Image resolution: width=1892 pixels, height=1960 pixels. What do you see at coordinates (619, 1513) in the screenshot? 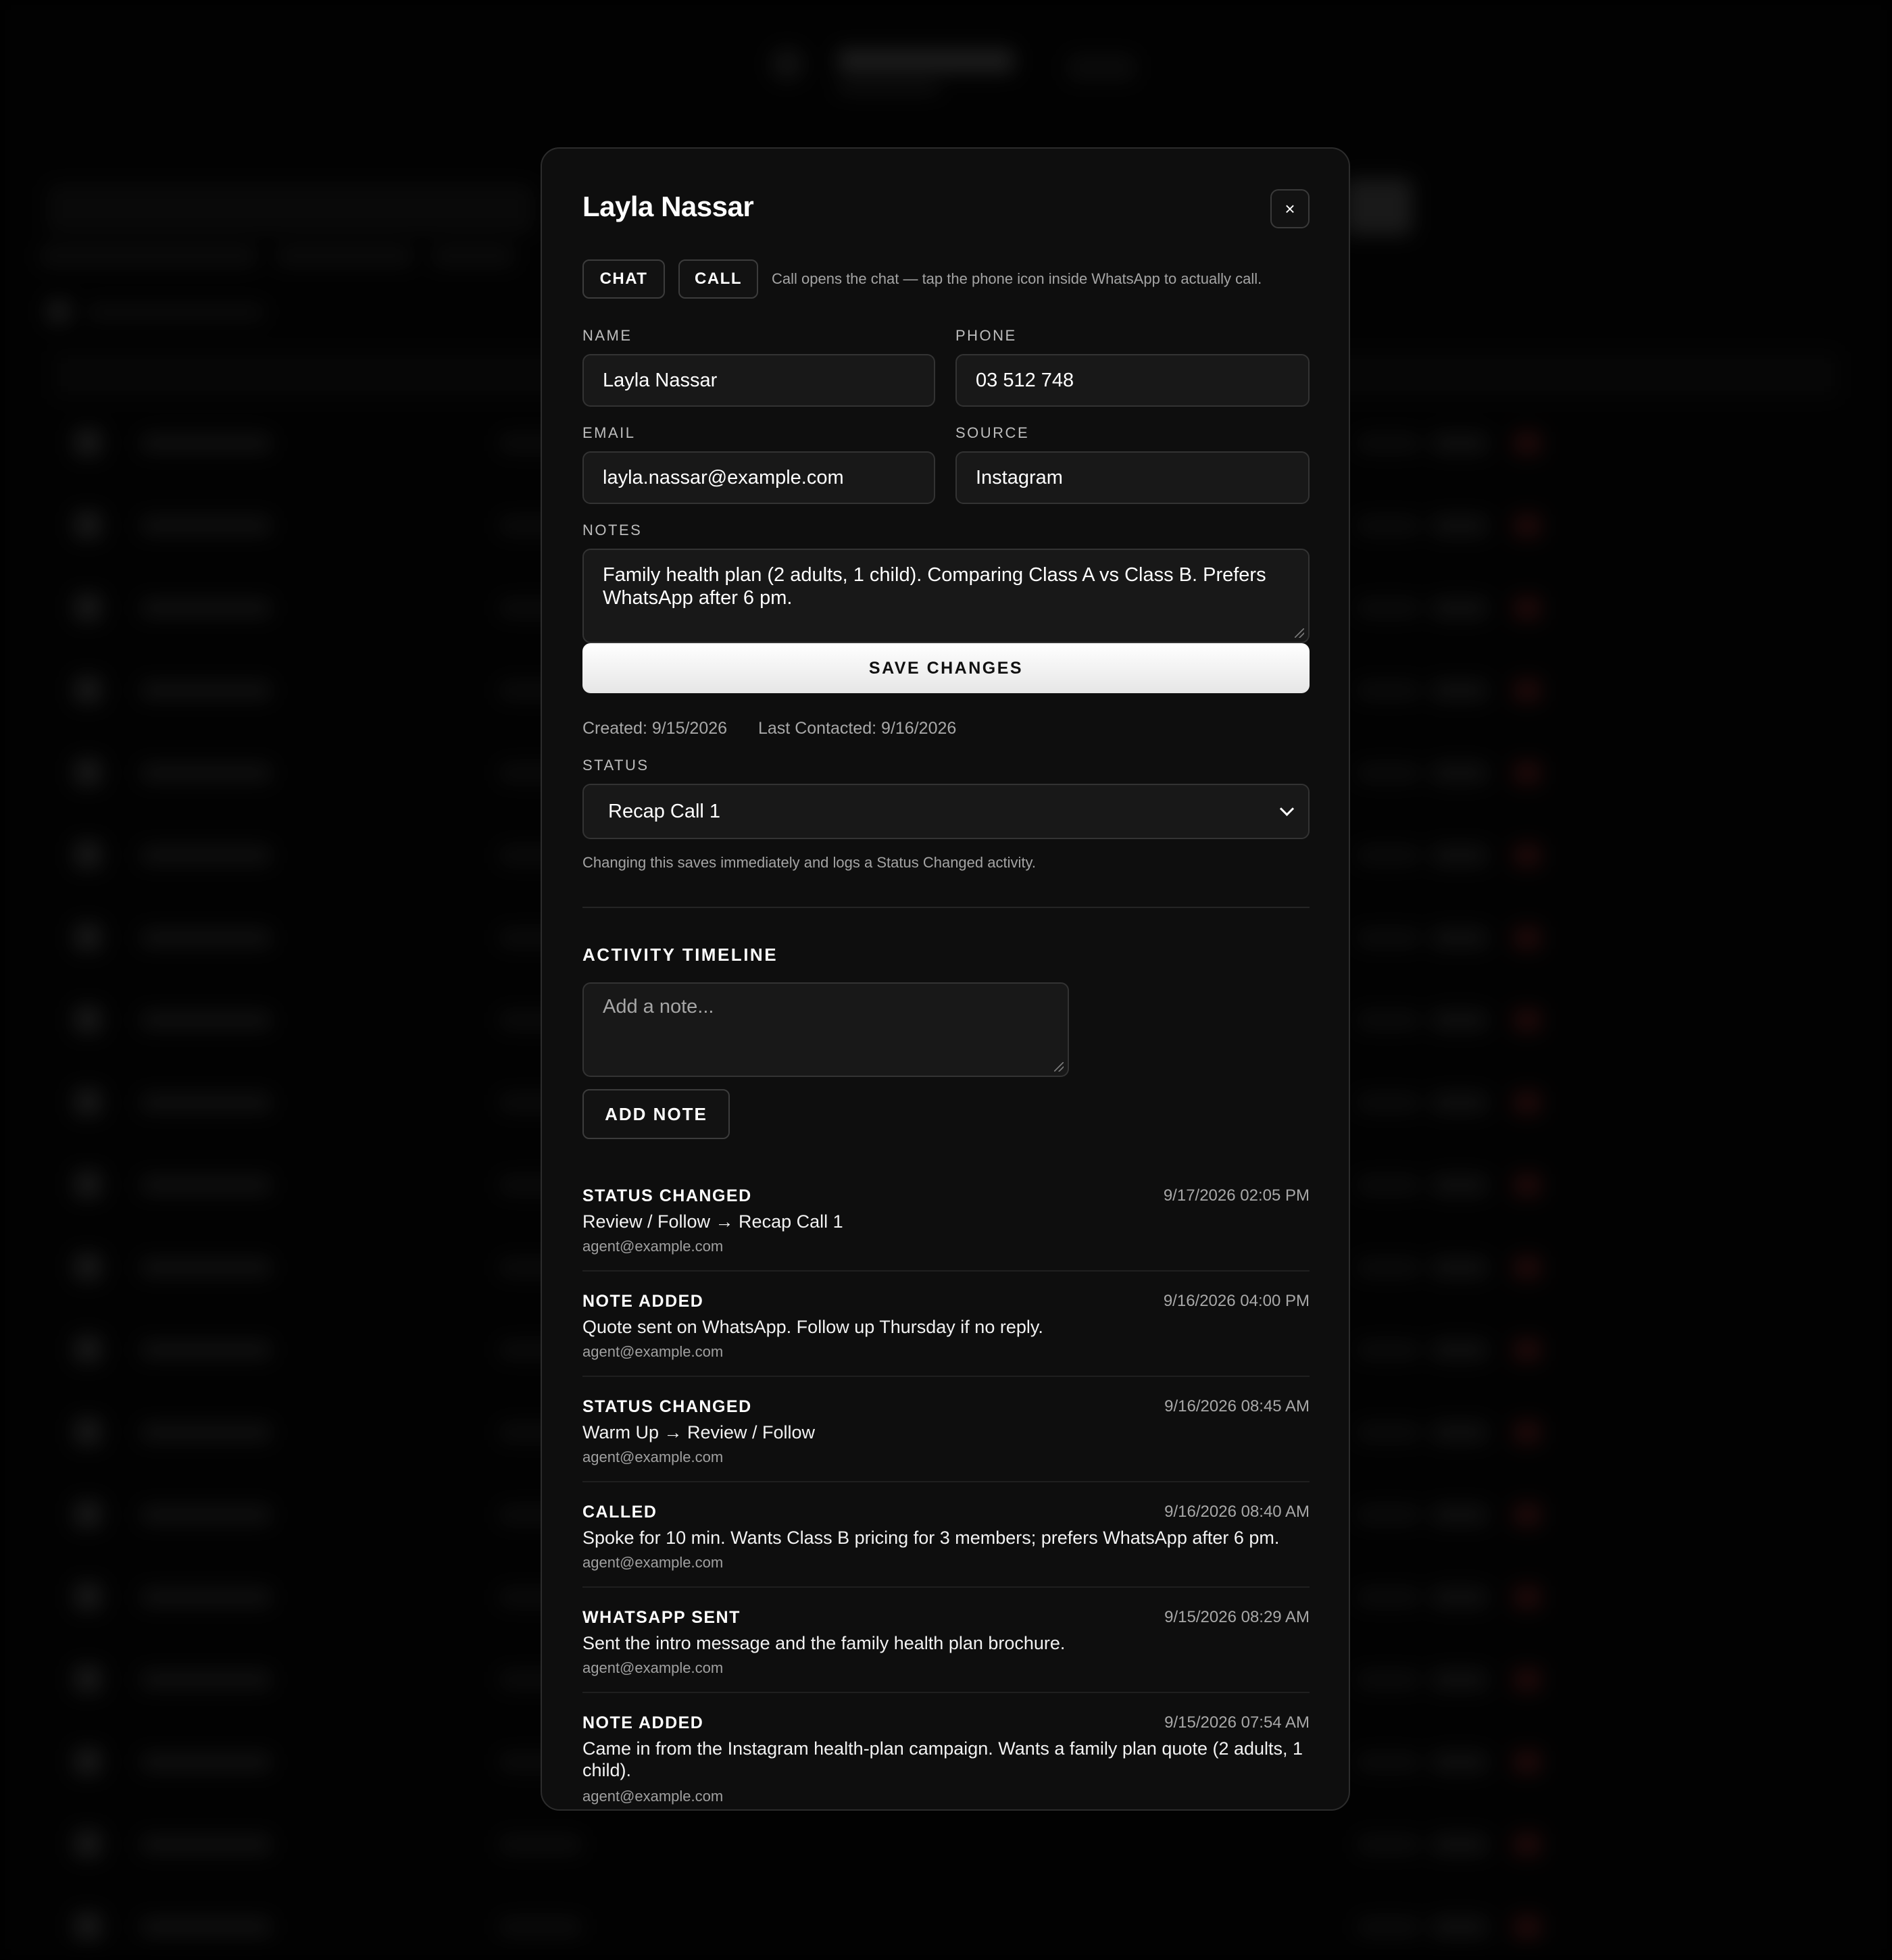
I see `activity-type: CALLED` at bounding box center [619, 1513].